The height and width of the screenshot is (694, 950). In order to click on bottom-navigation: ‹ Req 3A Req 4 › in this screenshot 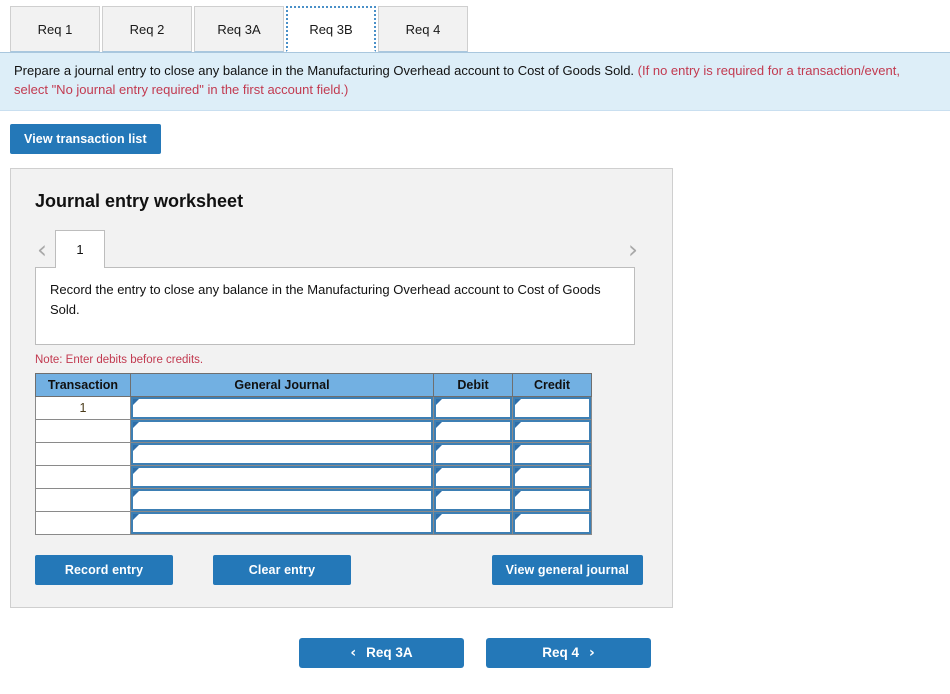, I will do `click(475, 652)`.